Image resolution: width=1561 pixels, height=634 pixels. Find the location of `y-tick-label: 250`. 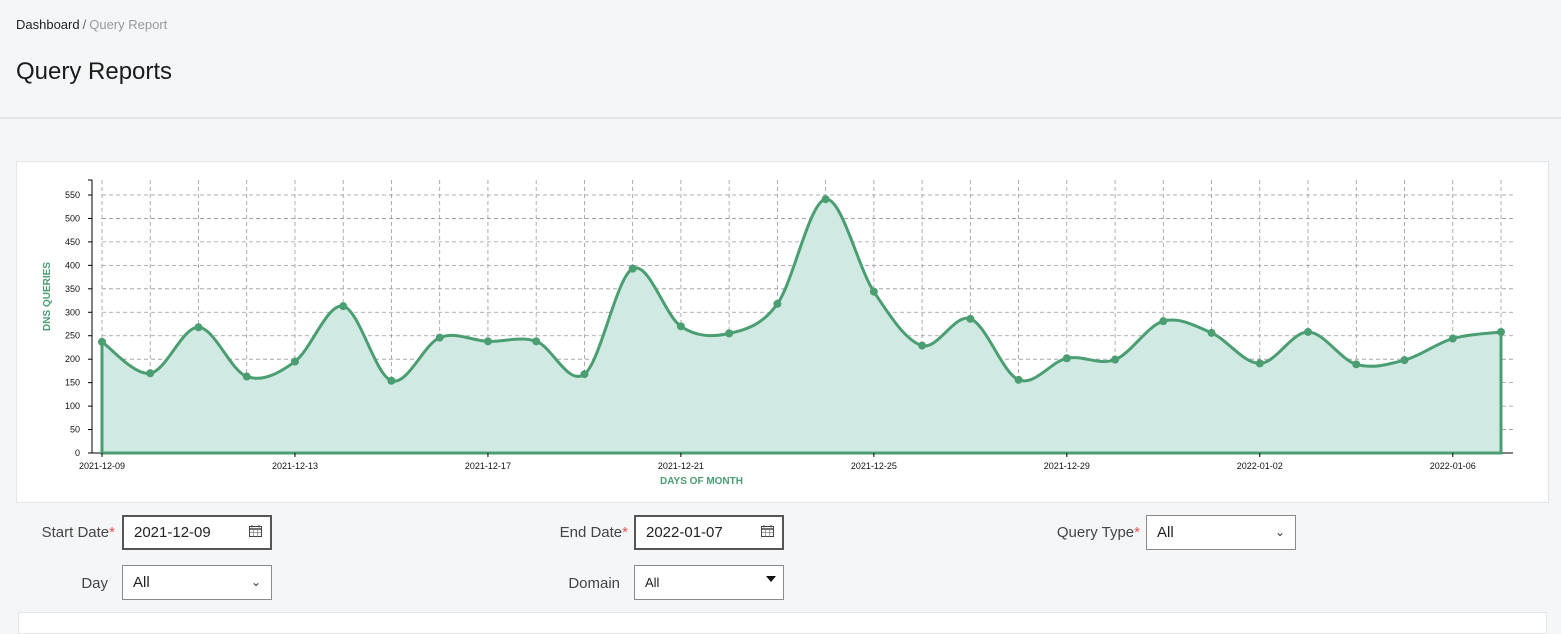

y-tick-label: 250 is located at coordinates (72, 336).